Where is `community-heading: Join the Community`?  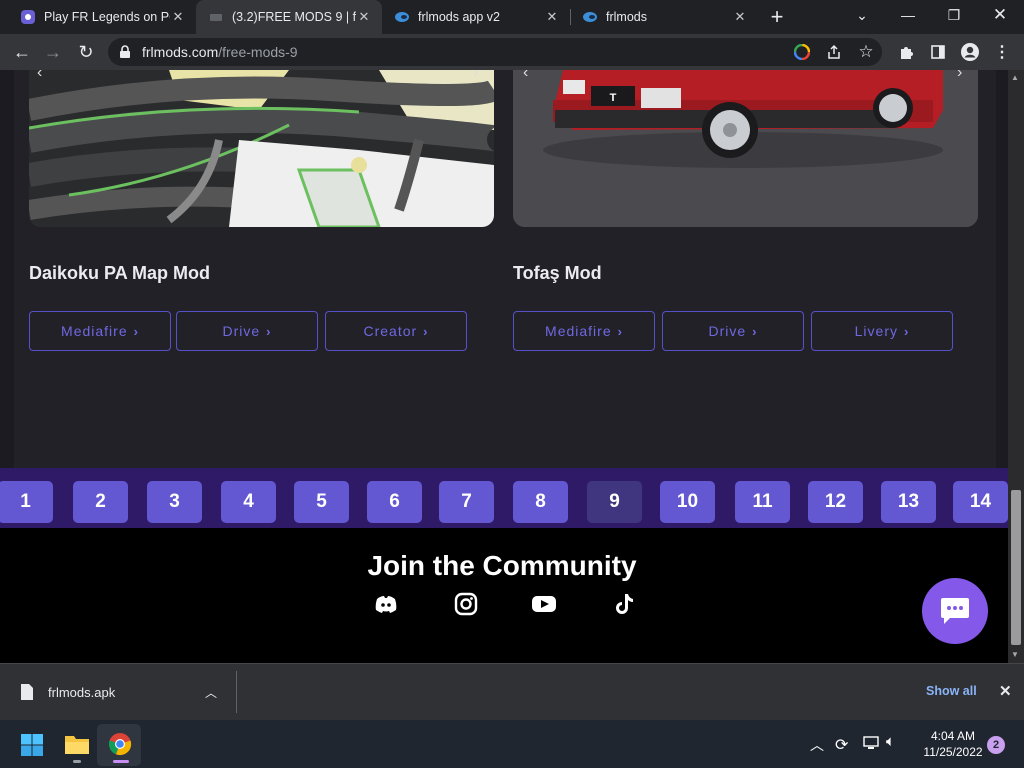 community-heading: Join the Community is located at coordinates (502, 565).